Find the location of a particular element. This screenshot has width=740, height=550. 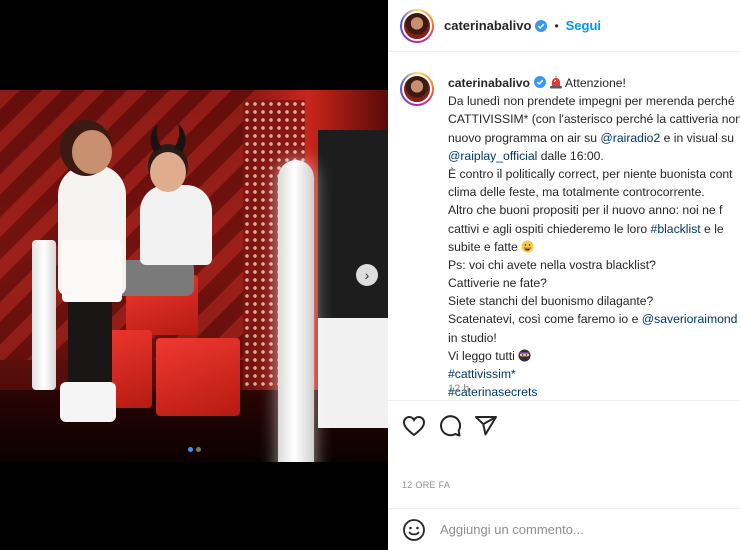

caption-line: in studio! is located at coordinates (594, 338).